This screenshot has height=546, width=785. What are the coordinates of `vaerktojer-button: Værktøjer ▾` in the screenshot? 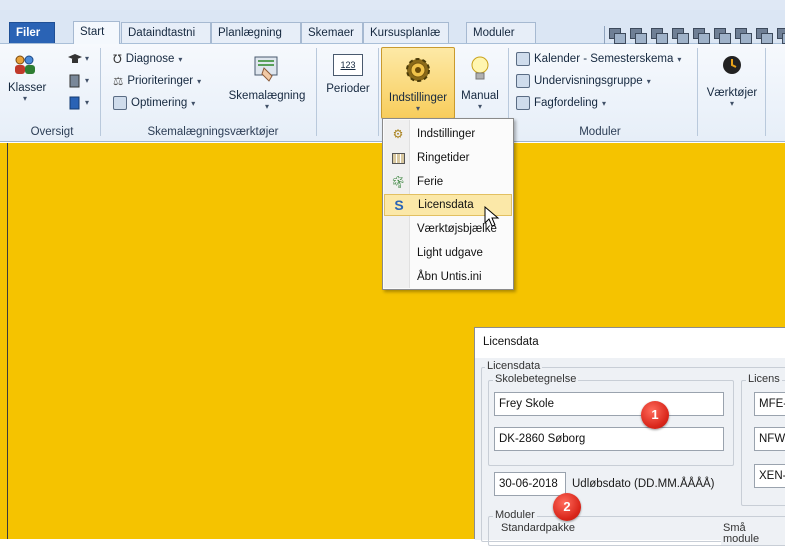 It's located at (732, 81).